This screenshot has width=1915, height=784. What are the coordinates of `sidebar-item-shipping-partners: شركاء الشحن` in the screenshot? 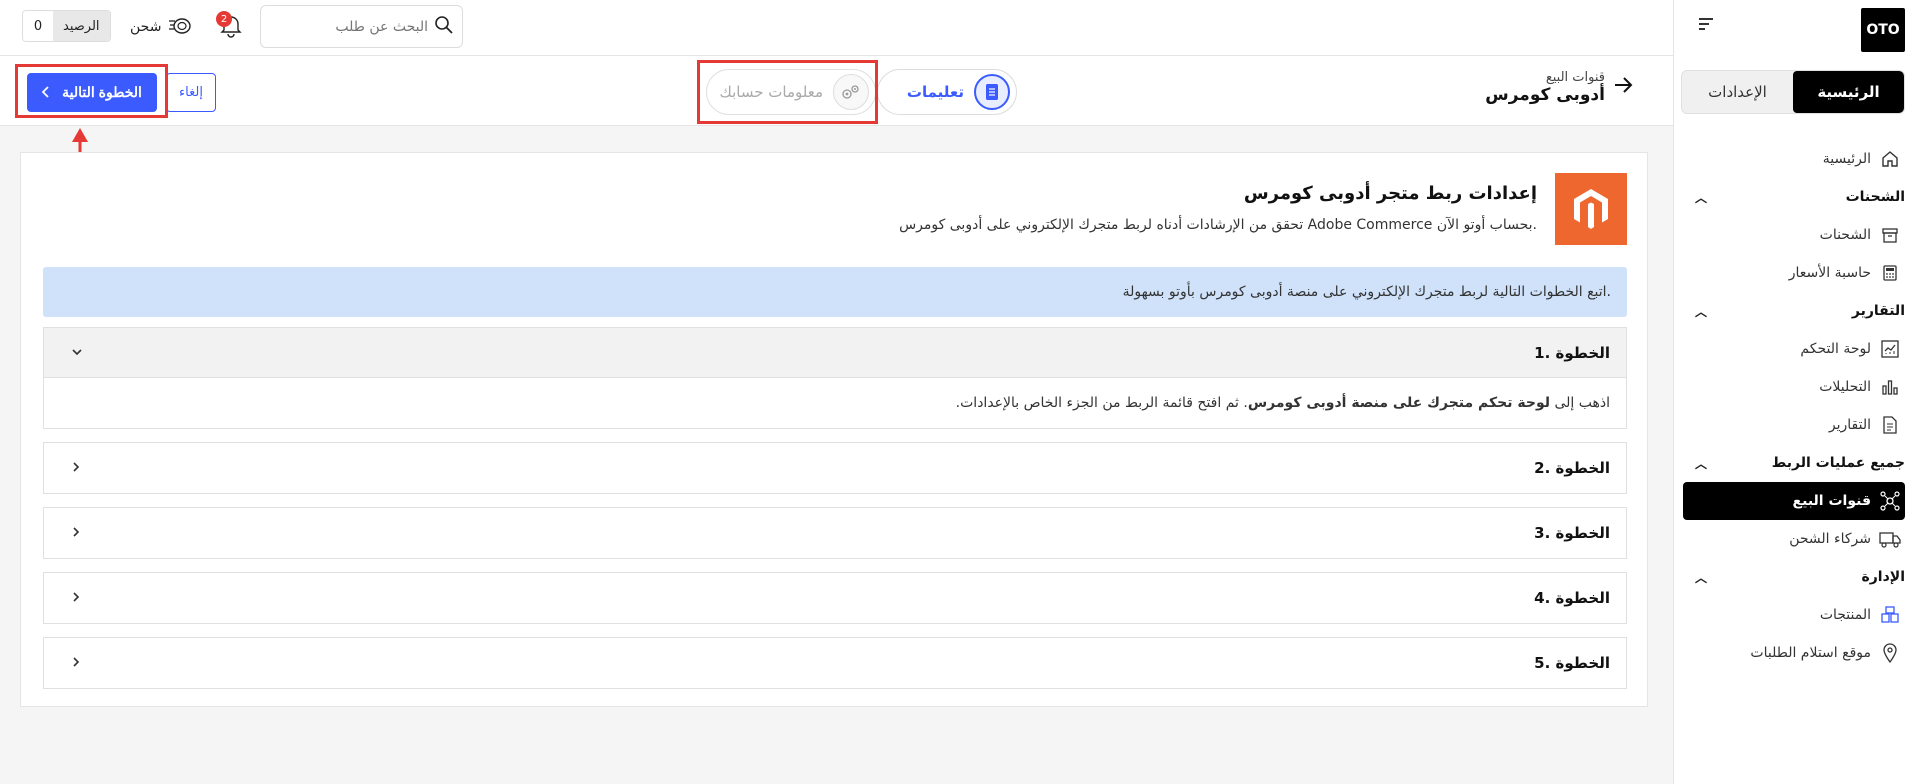 It's located at (1794, 539).